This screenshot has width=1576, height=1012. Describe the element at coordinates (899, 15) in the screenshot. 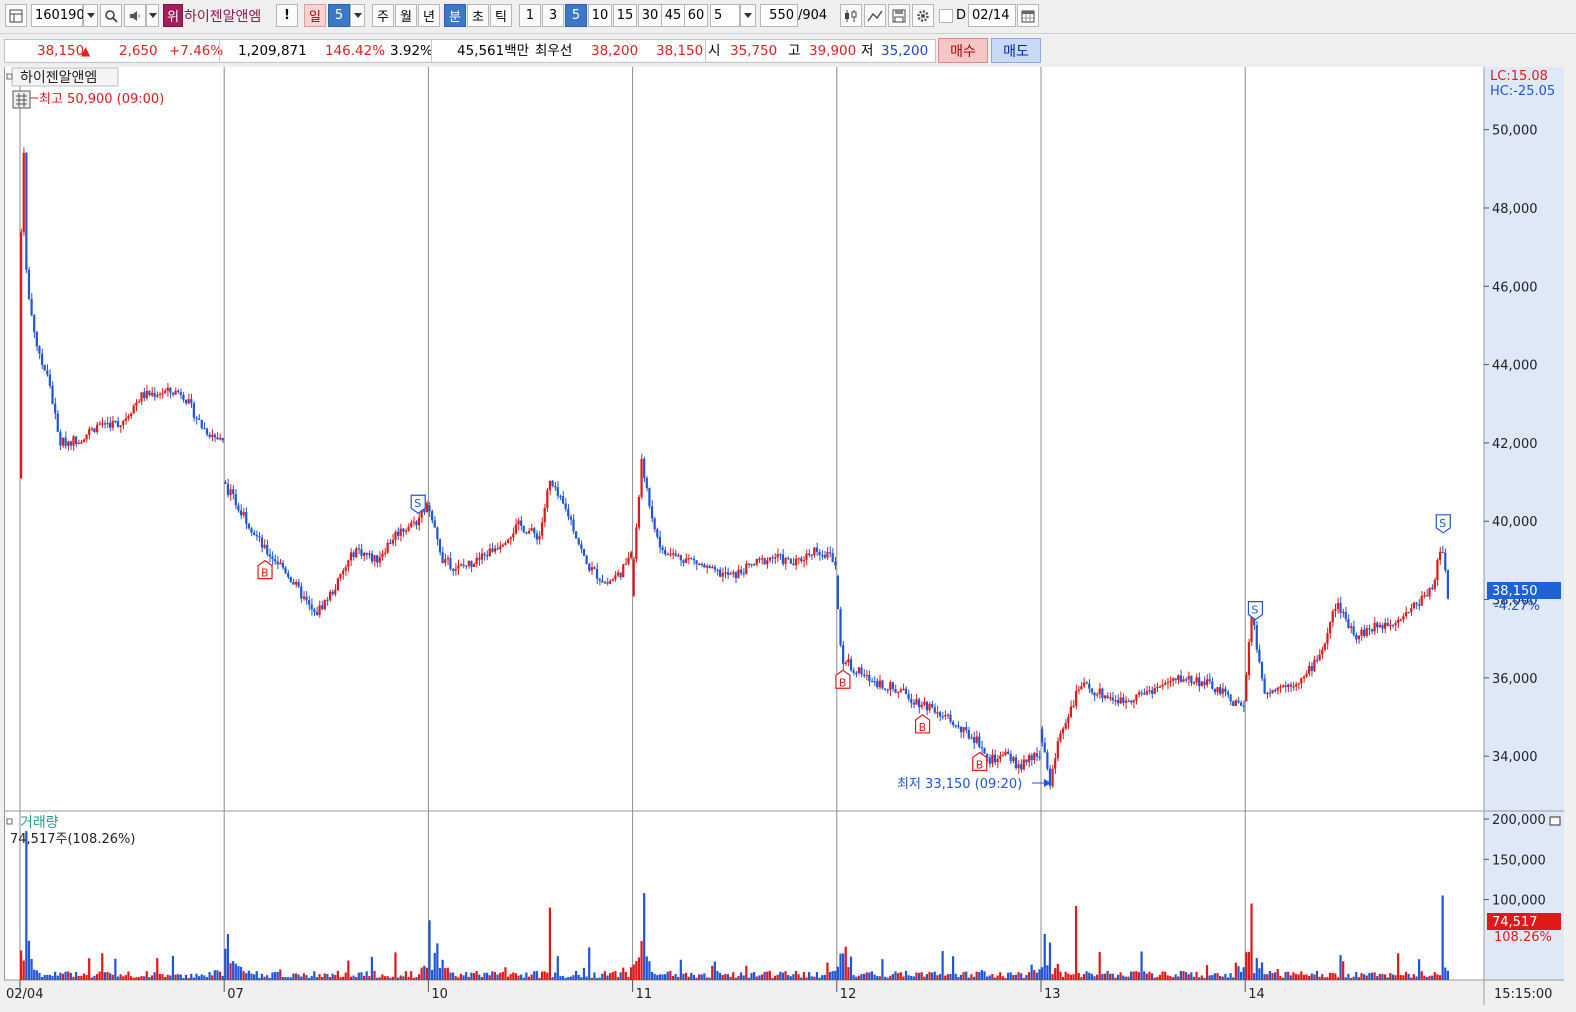

I see `save-button` at that location.